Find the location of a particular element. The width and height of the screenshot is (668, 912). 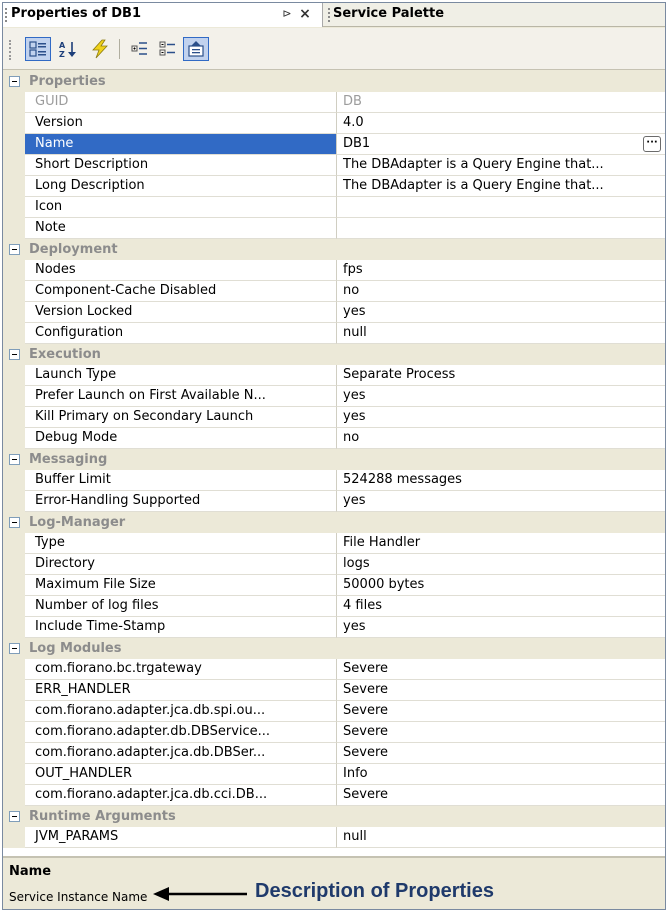

sort-alphabetical-button: A Z is located at coordinates (68, 49).